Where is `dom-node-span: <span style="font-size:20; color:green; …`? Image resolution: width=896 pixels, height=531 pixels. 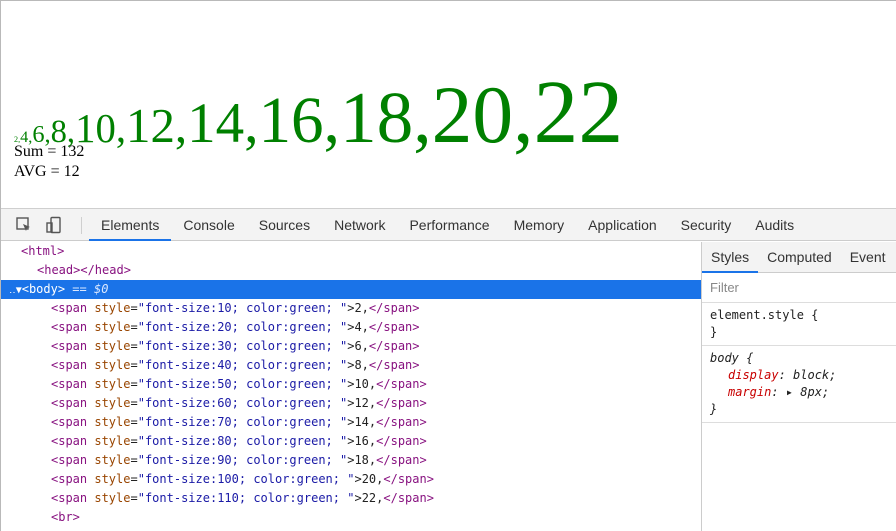 dom-node-span: <span style="font-size:20; color:green; … is located at coordinates (351, 327).